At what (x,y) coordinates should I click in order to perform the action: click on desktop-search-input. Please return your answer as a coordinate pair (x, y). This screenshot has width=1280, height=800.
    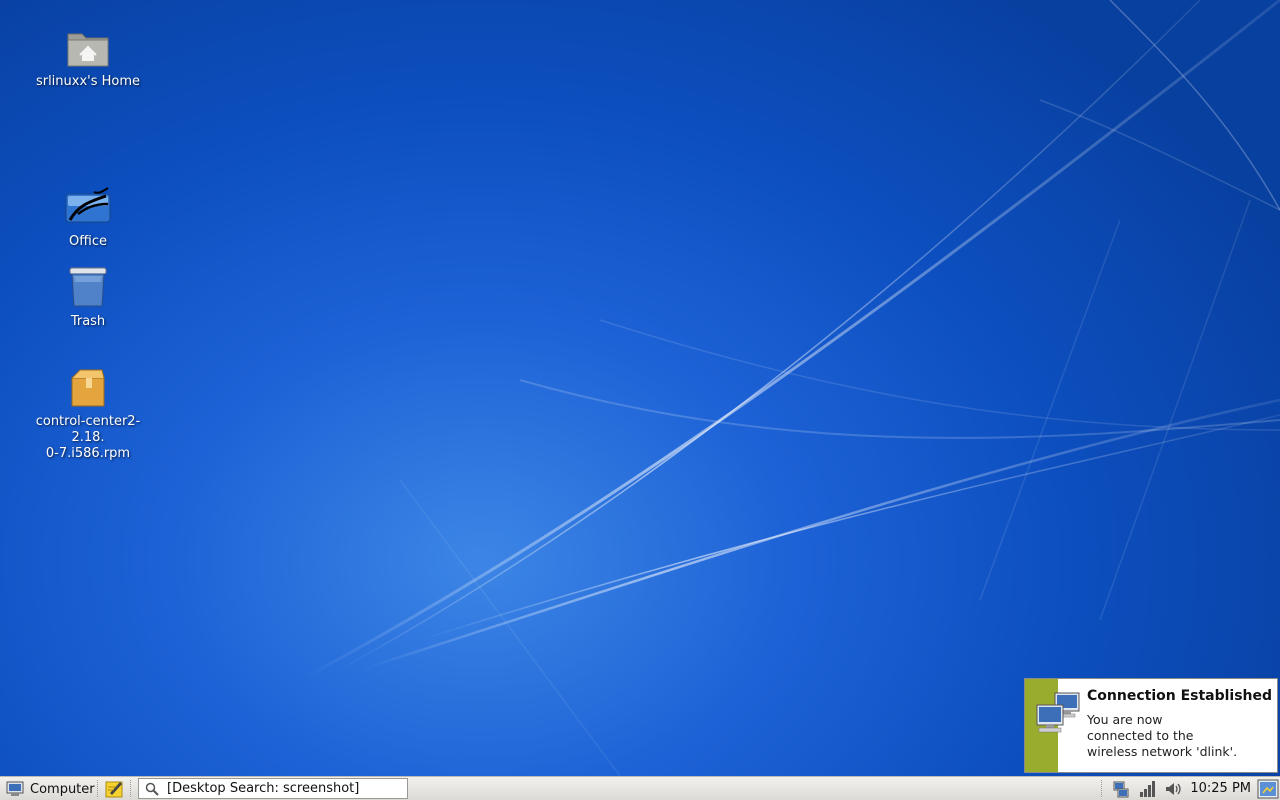
    Looking at the image, I should click on (282, 788).